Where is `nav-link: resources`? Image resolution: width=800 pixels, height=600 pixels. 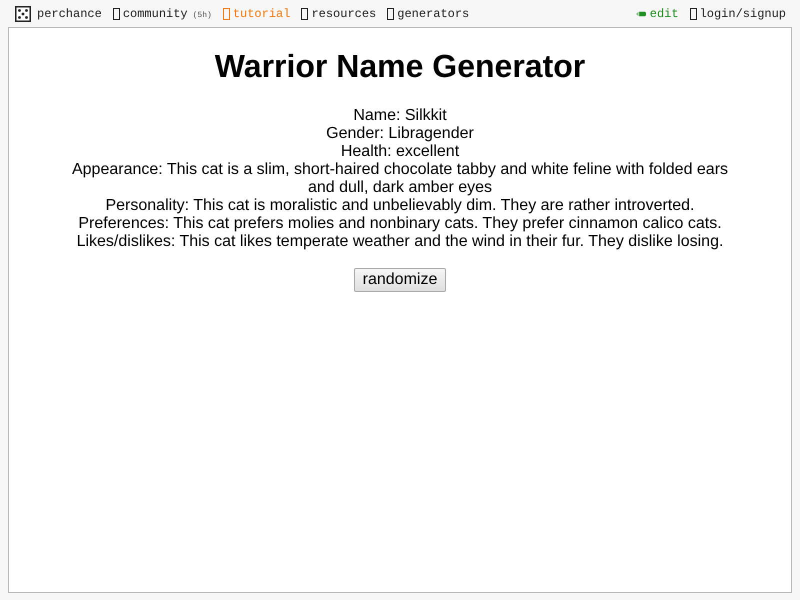
nav-link: resources is located at coordinates (338, 13).